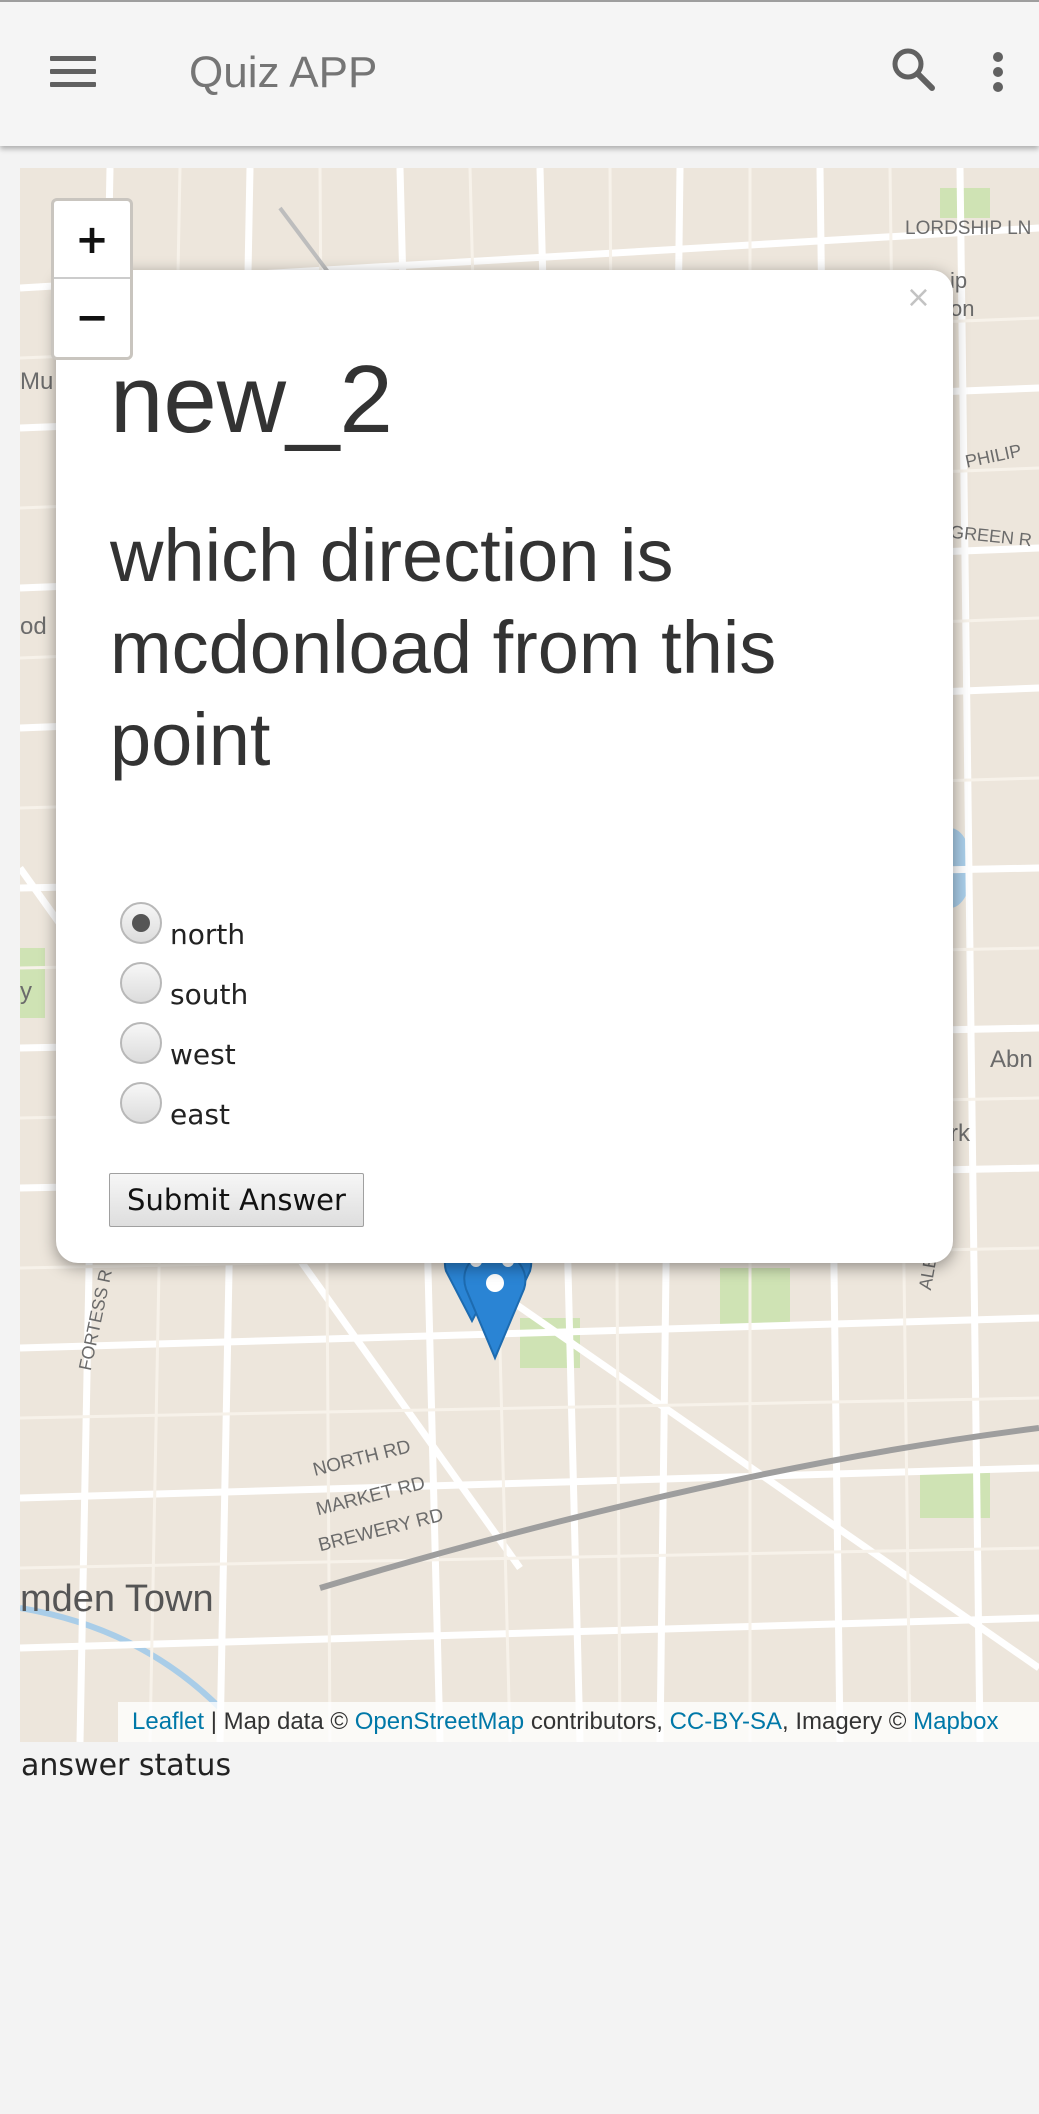  Describe the element at coordinates (37, 381) in the screenshot. I see `map-label-mu: Mu` at that location.